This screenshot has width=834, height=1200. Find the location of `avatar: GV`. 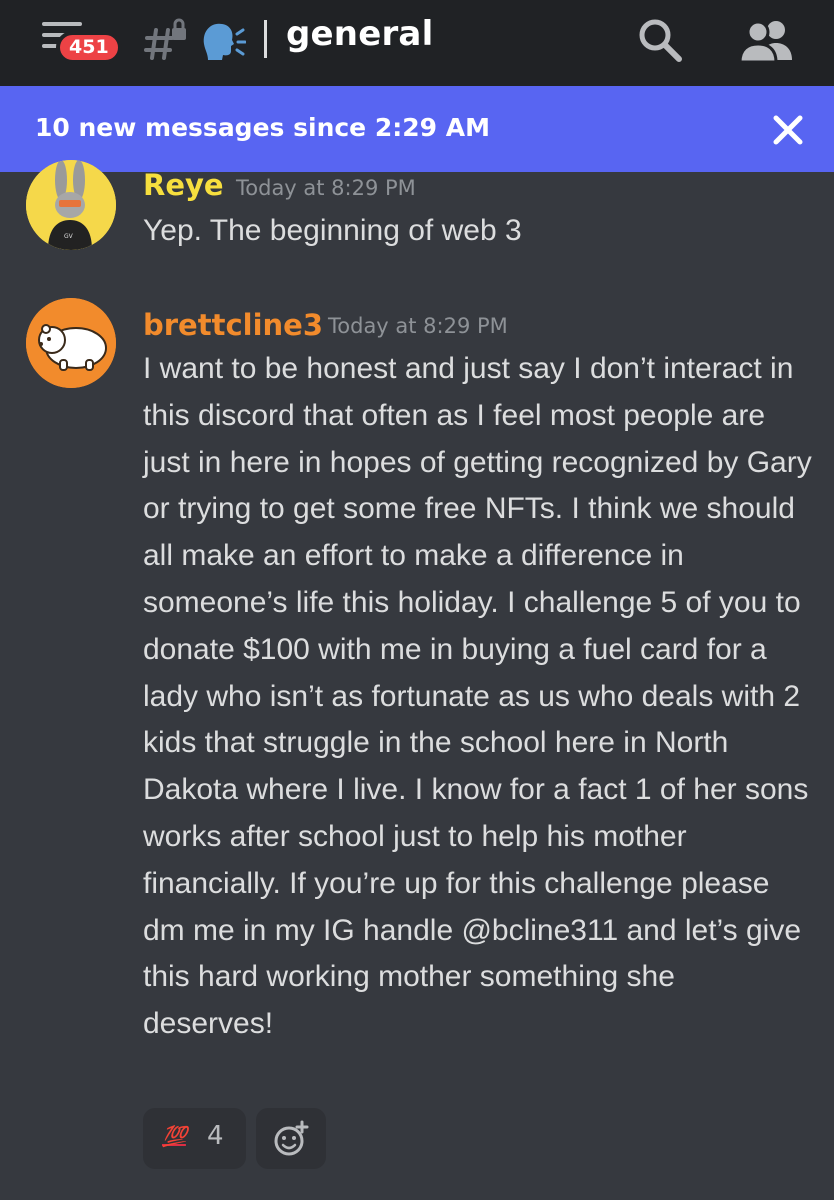

avatar: GV is located at coordinates (71, 205).